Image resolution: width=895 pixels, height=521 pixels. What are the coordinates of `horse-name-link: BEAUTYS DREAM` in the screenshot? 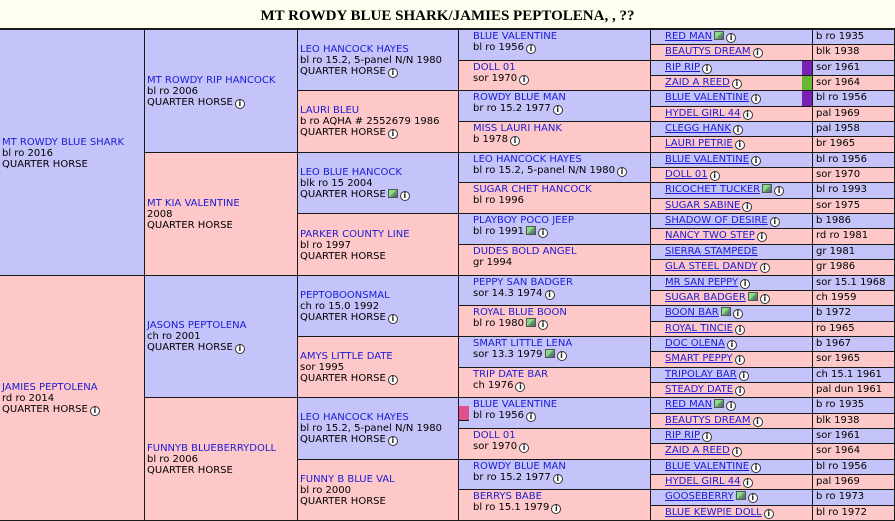 It's located at (708, 420).